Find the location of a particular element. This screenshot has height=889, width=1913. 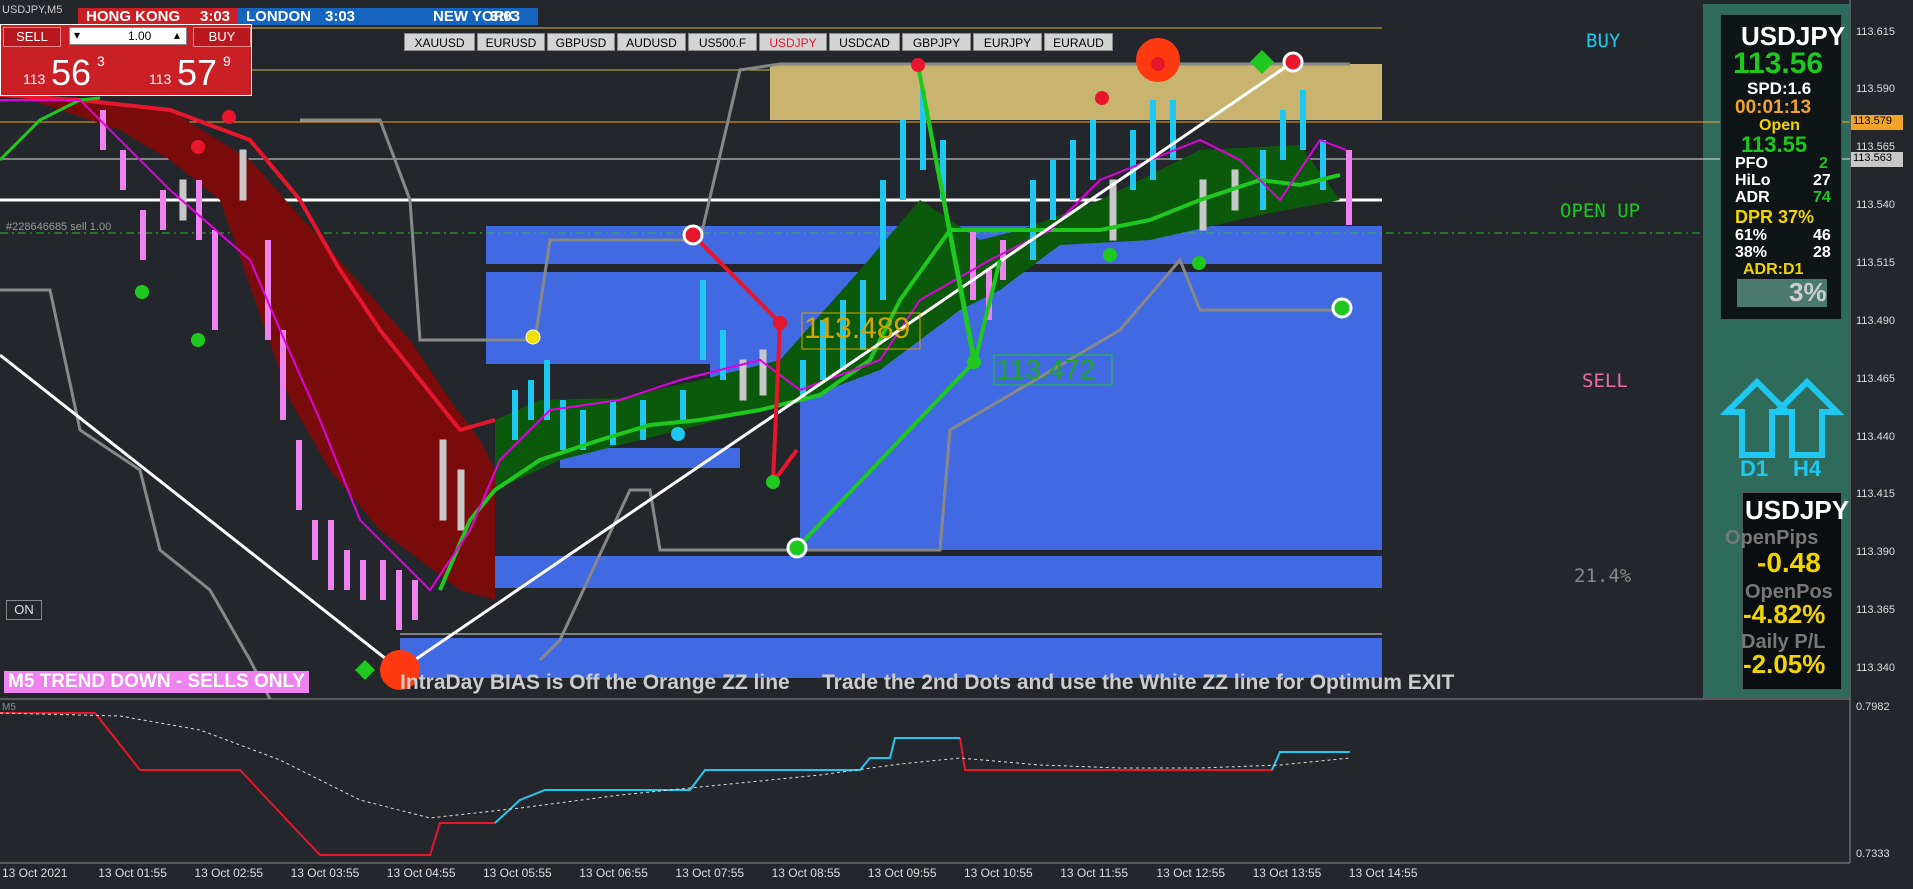

open-pips-value: -0.48 is located at coordinates (1789, 562).